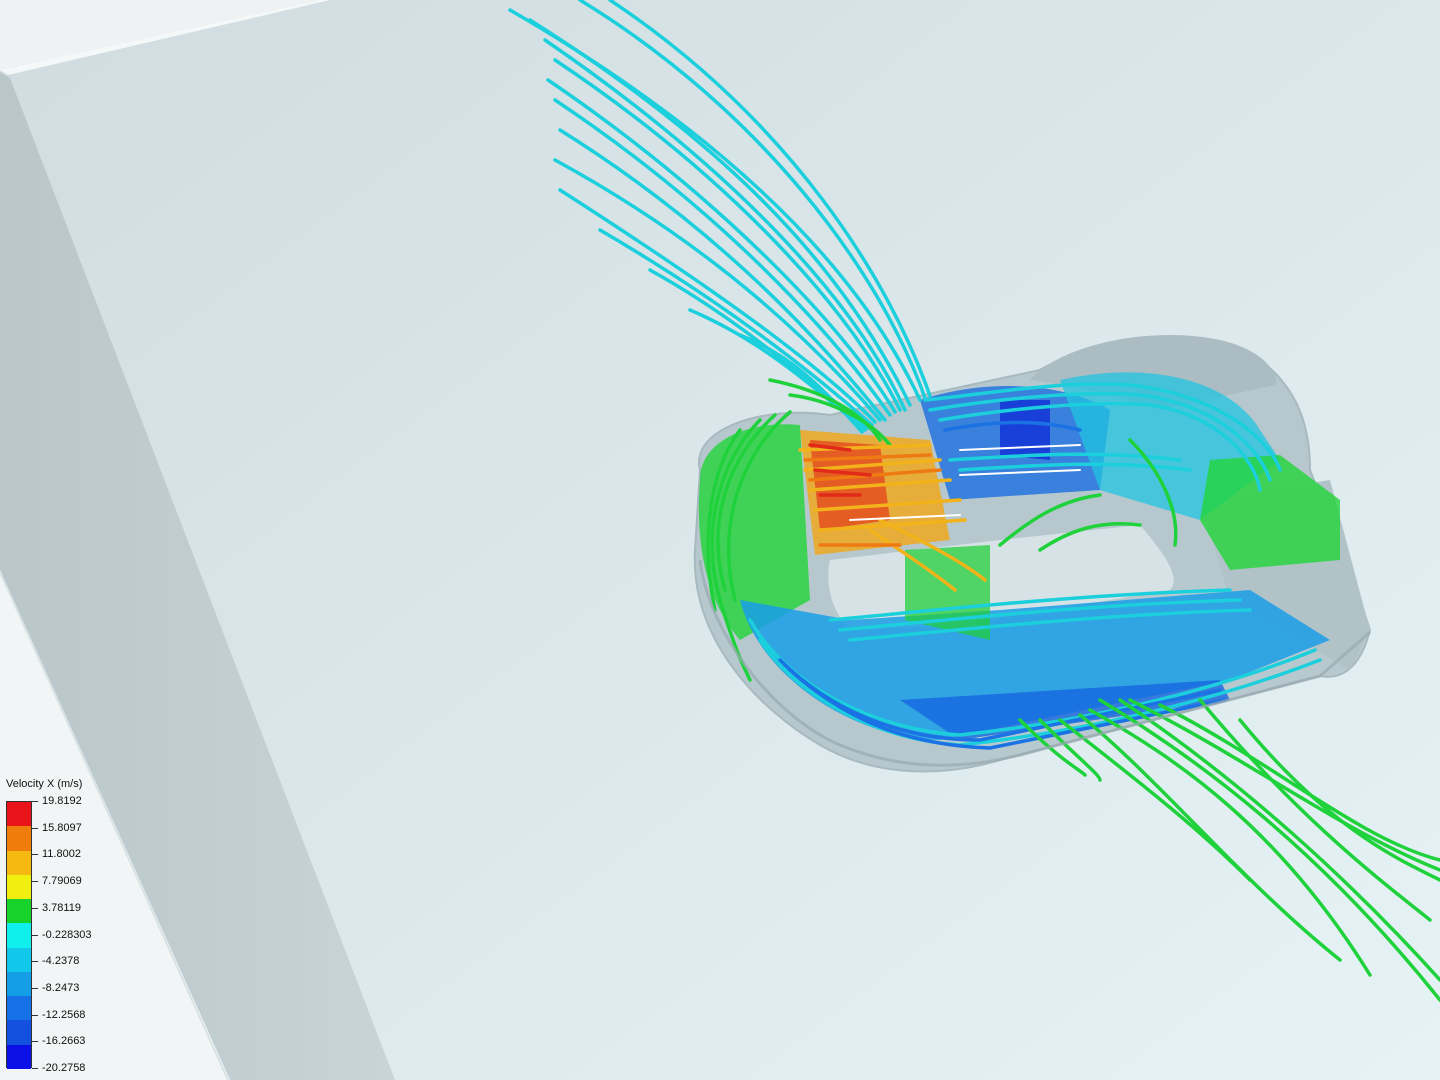 The width and height of the screenshot is (1440, 1080). What do you see at coordinates (62, 801) in the screenshot?
I see `legend-tick-label: 19.8192` at bounding box center [62, 801].